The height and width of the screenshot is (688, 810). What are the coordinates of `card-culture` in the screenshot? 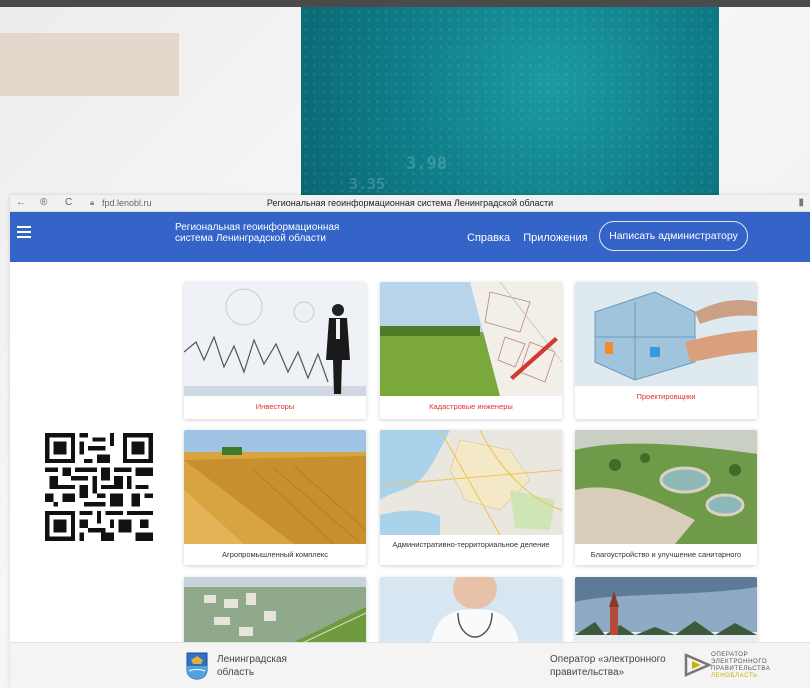 It's located at (666, 612).